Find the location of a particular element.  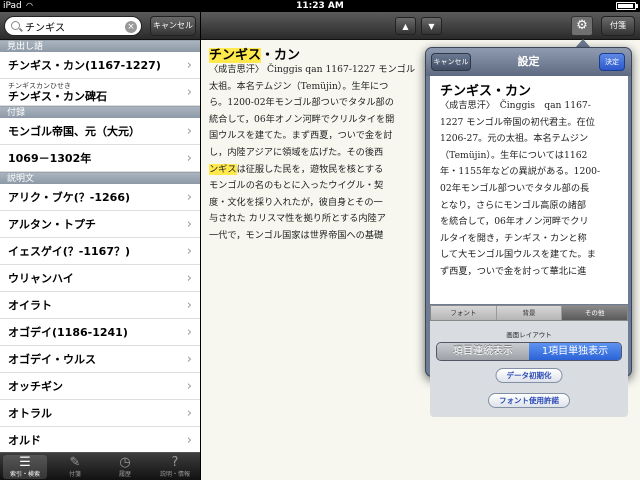

tab-history: ◷ 履歴 is located at coordinates (125, 466).